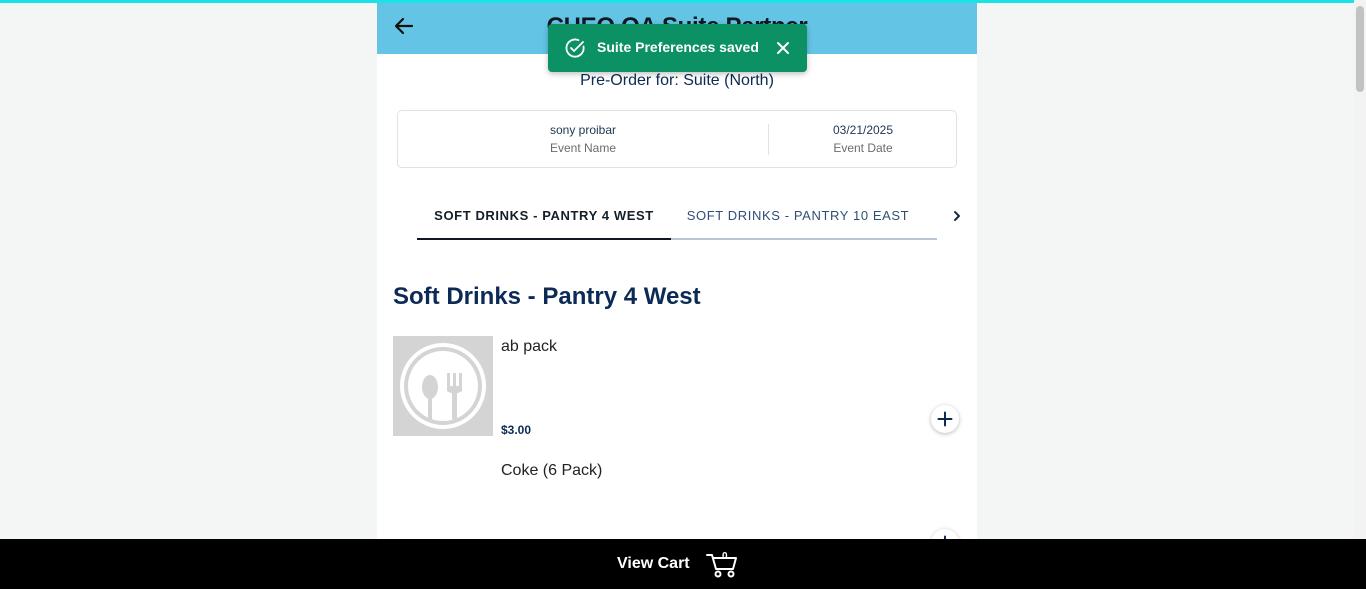 The height and width of the screenshot is (589, 1366). Describe the element at coordinates (677, 80) in the screenshot. I see `preorder-heading: Pre-Order for: Suite (North)` at that location.